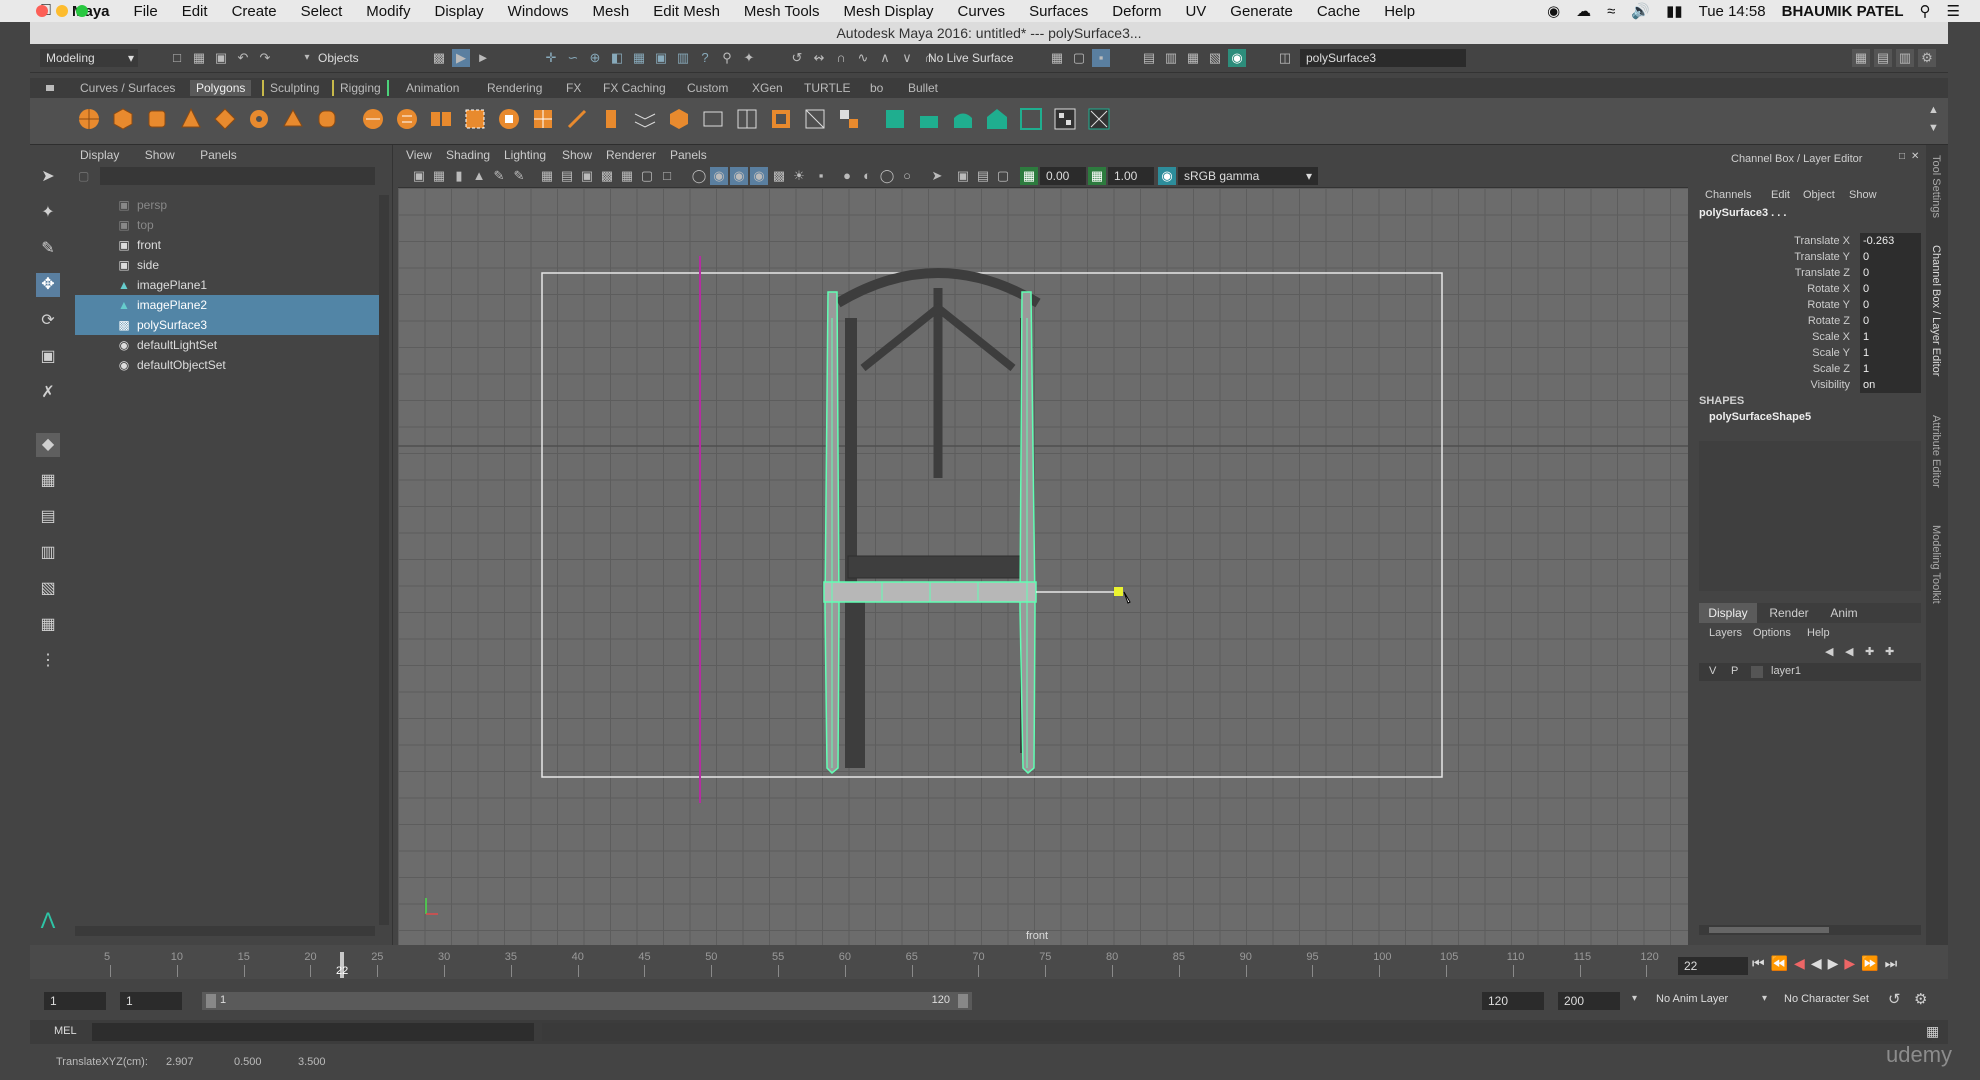  What do you see at coordinates (1936, 186) in the screenshot?
I see `side-tab-tool-settings: Tool Settings` at bounding box center [1936, 186].